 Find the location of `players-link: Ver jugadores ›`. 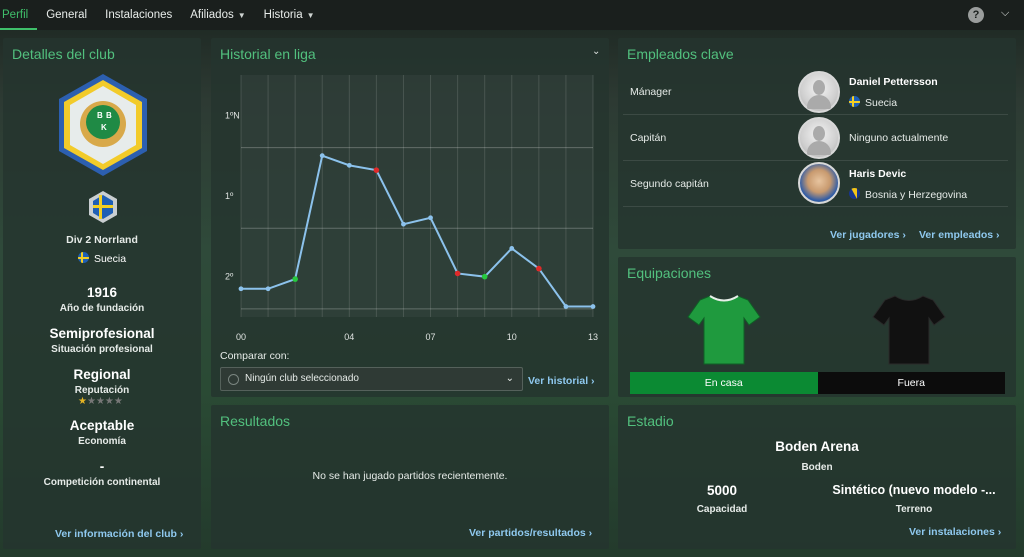

players-link: Ver jugadores › is located at coordinates (868, 235).